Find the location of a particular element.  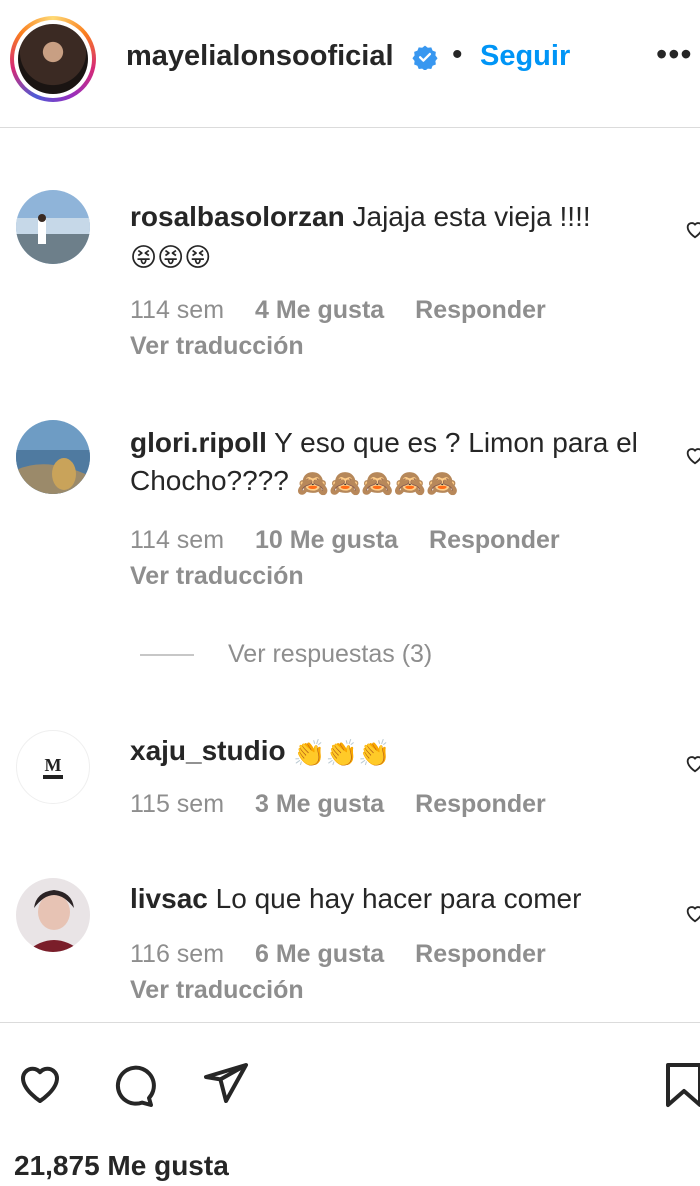

svg-text: M is located at coordinates (53, 765).